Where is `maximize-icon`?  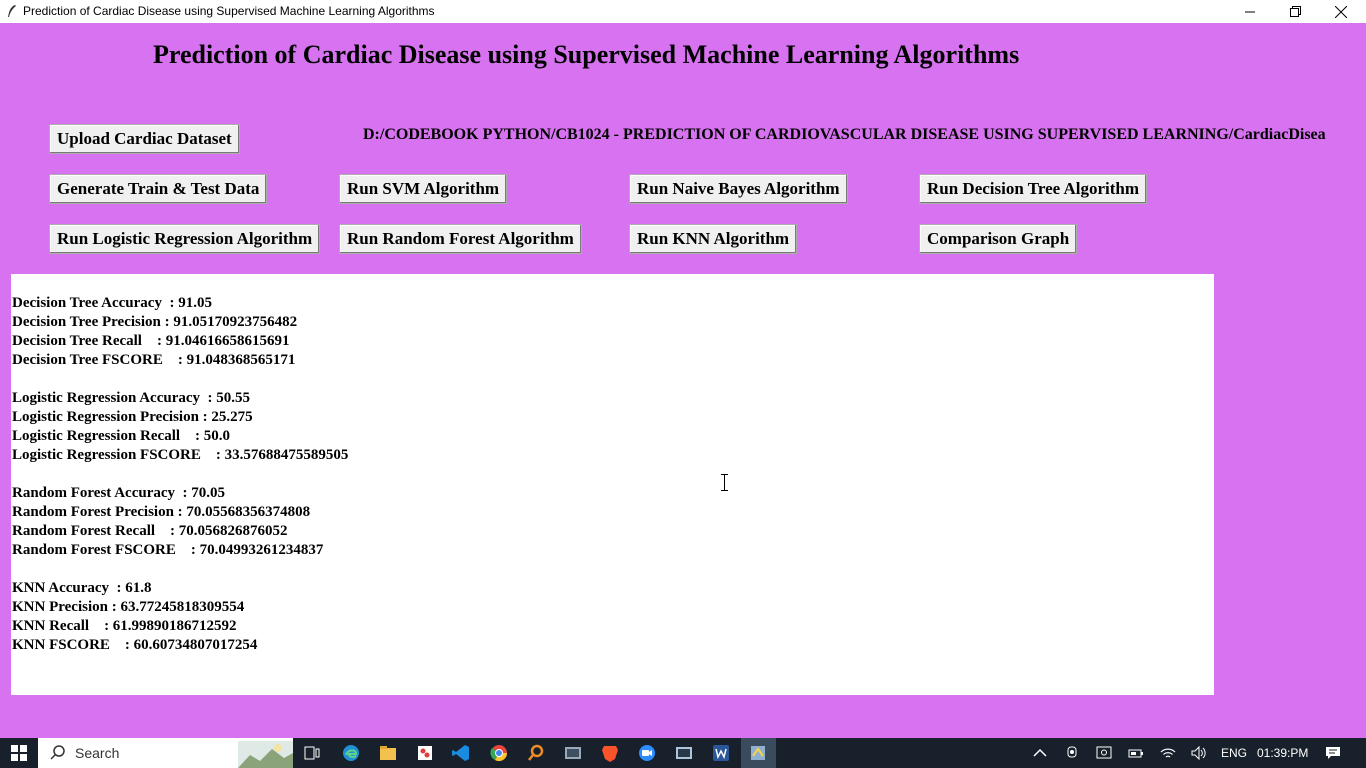
maximize-icon is located at coordinates (1295, 11).